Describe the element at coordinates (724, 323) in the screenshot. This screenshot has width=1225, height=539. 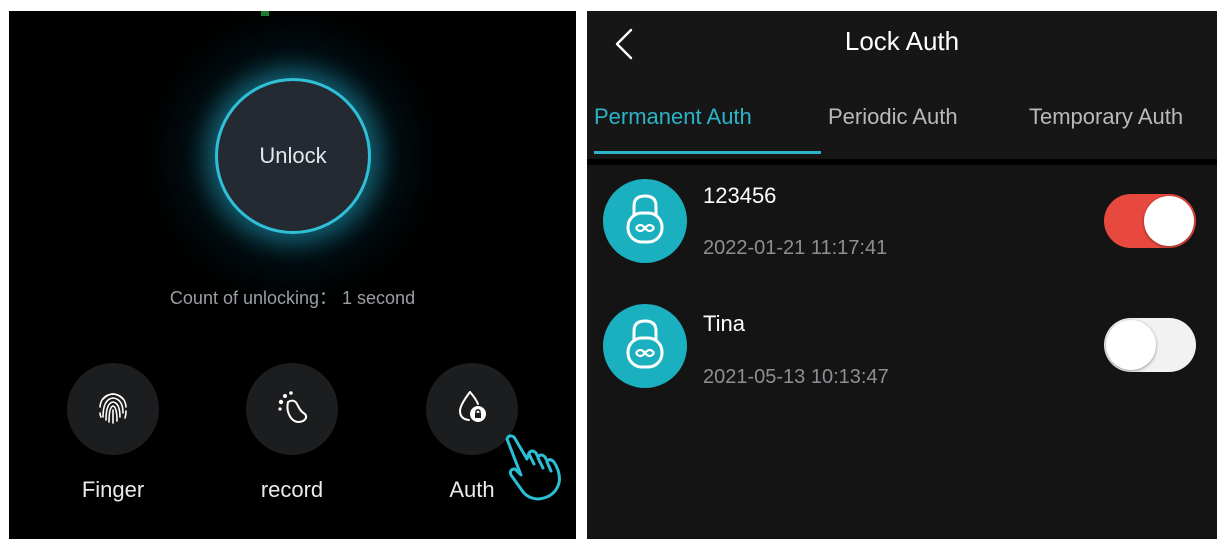
I see `item-name: Tina` at that location.